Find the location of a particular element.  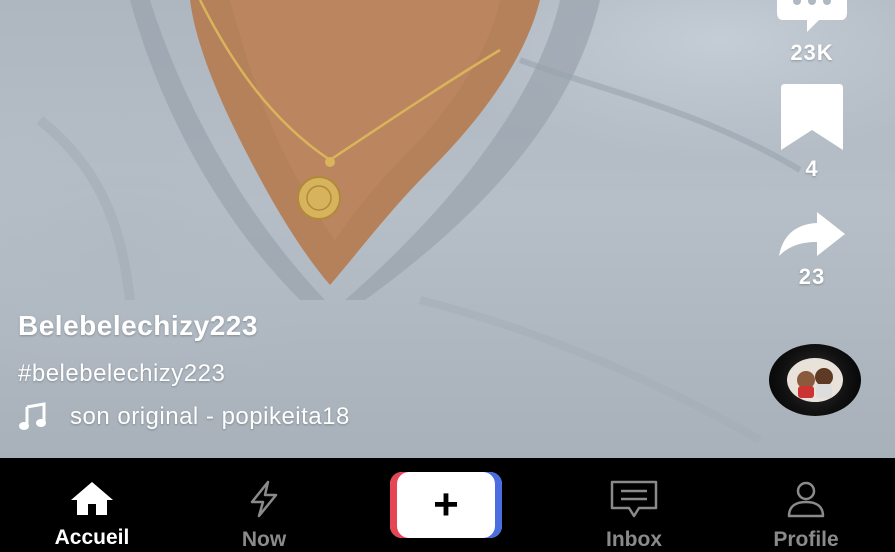

nav-inbox: Inbox is located at coordinates (634, 516).